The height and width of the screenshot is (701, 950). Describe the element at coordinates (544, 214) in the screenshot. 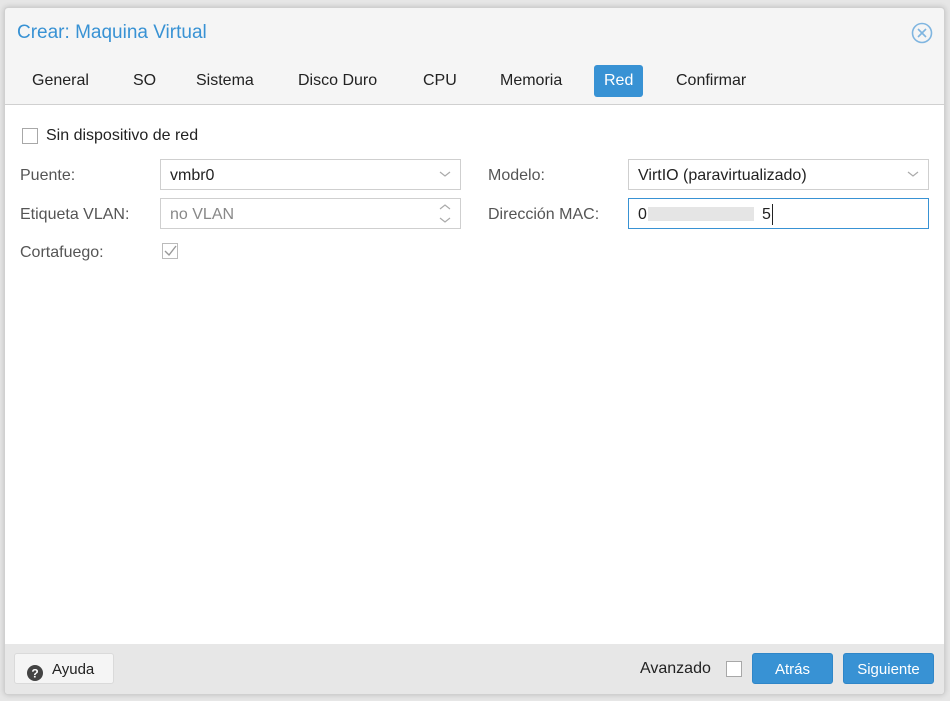

I see `mac-label: Dirección MAC:` at that location.